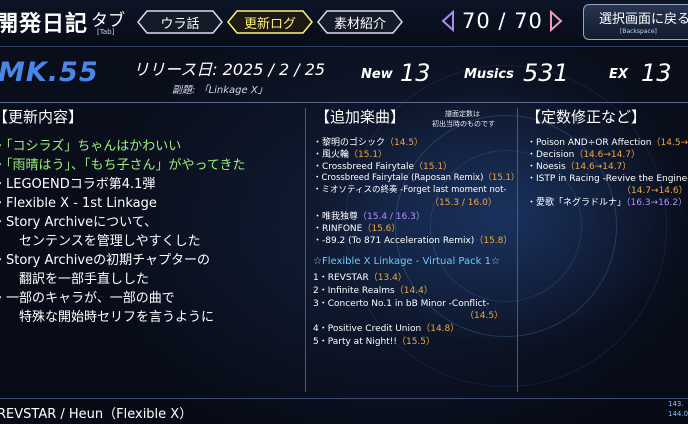 This screenshot has height=424, width=688. Describe the element at coordinates (501, 178) in the screenshot. I see `song-level: （15.1）` at that location.